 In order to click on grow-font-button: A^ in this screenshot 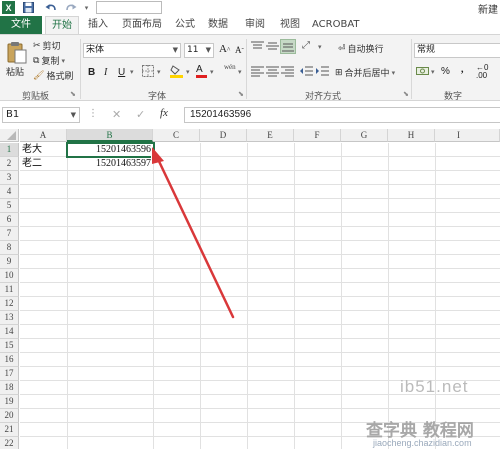, I will do `click(224, 49)`.